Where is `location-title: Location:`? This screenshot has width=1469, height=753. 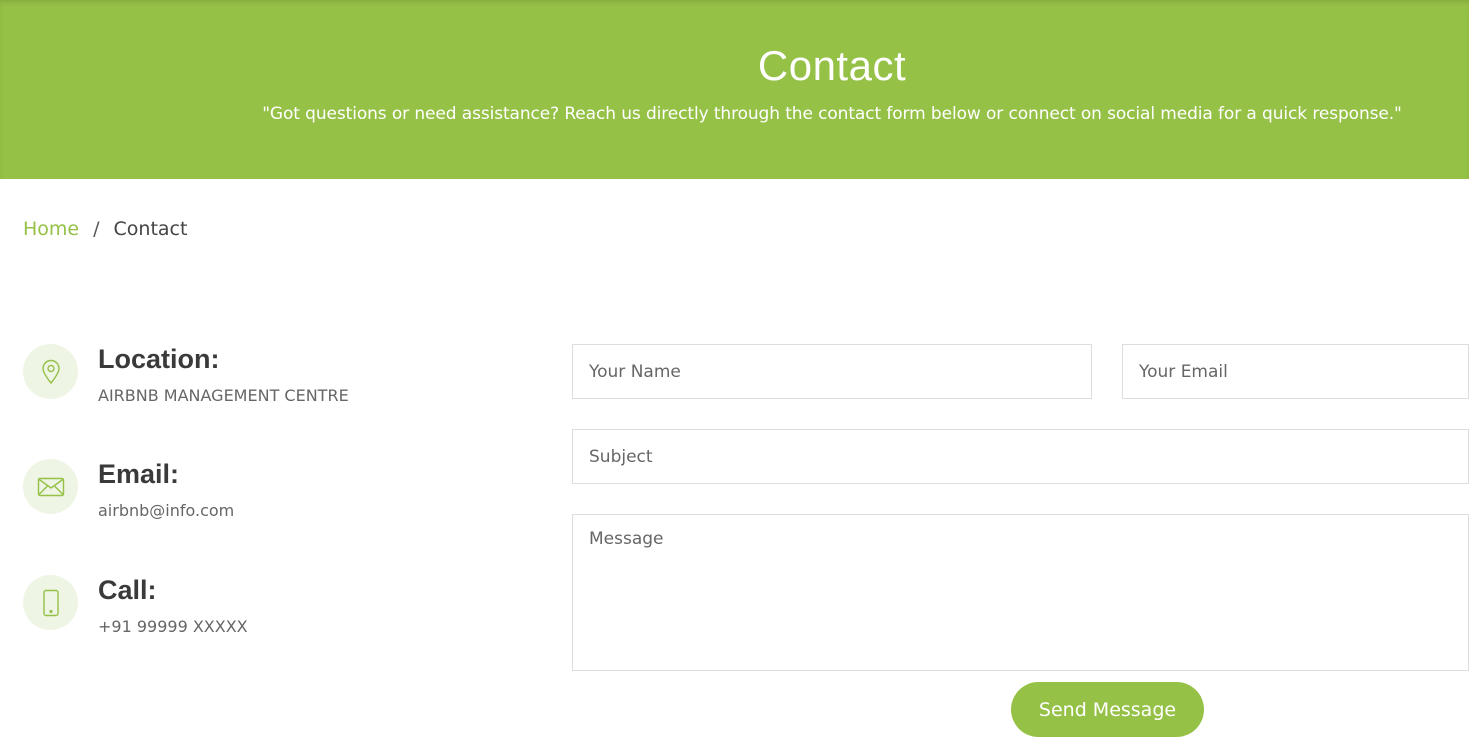
location-title: Location: is located at coordinates (159, 359).